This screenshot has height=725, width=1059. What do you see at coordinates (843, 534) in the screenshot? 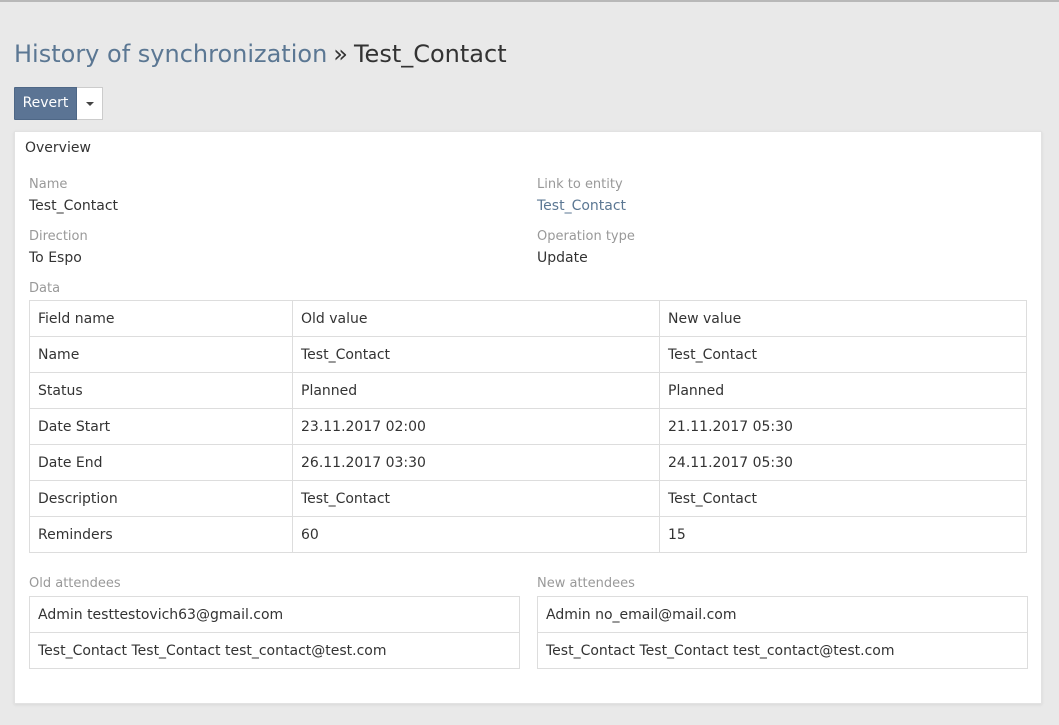
I see `table-cell: 15` at bounding box center [843, 534].